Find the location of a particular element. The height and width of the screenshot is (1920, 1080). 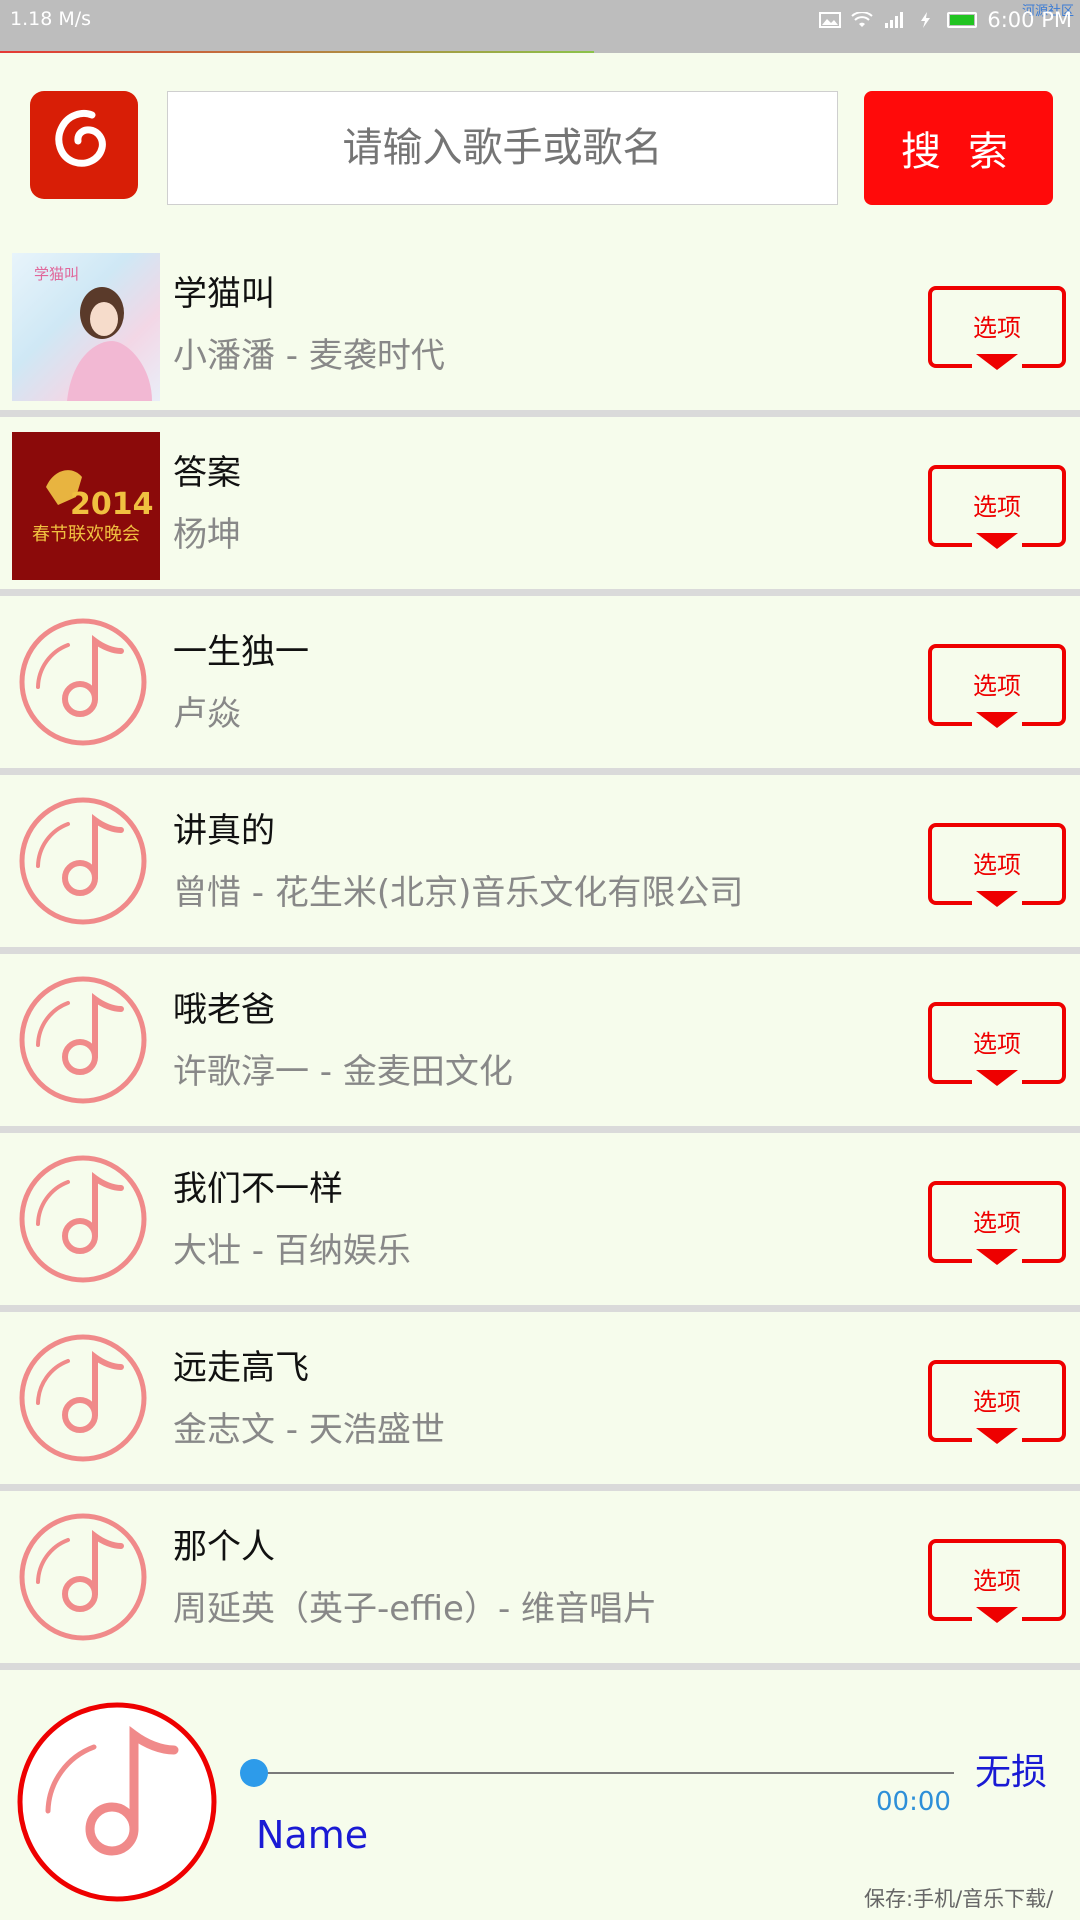

song-title: 哦老爸 is located at coordinates (224, 1010).